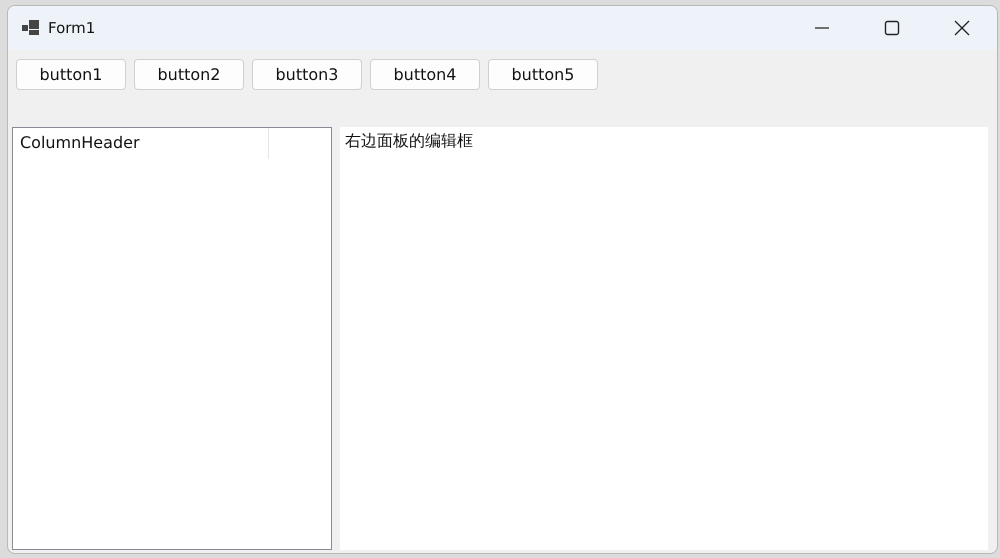  Describe the element at coordinates (141, 143) in the screenshot. I see `column-header: ColumnHeader` at that location.